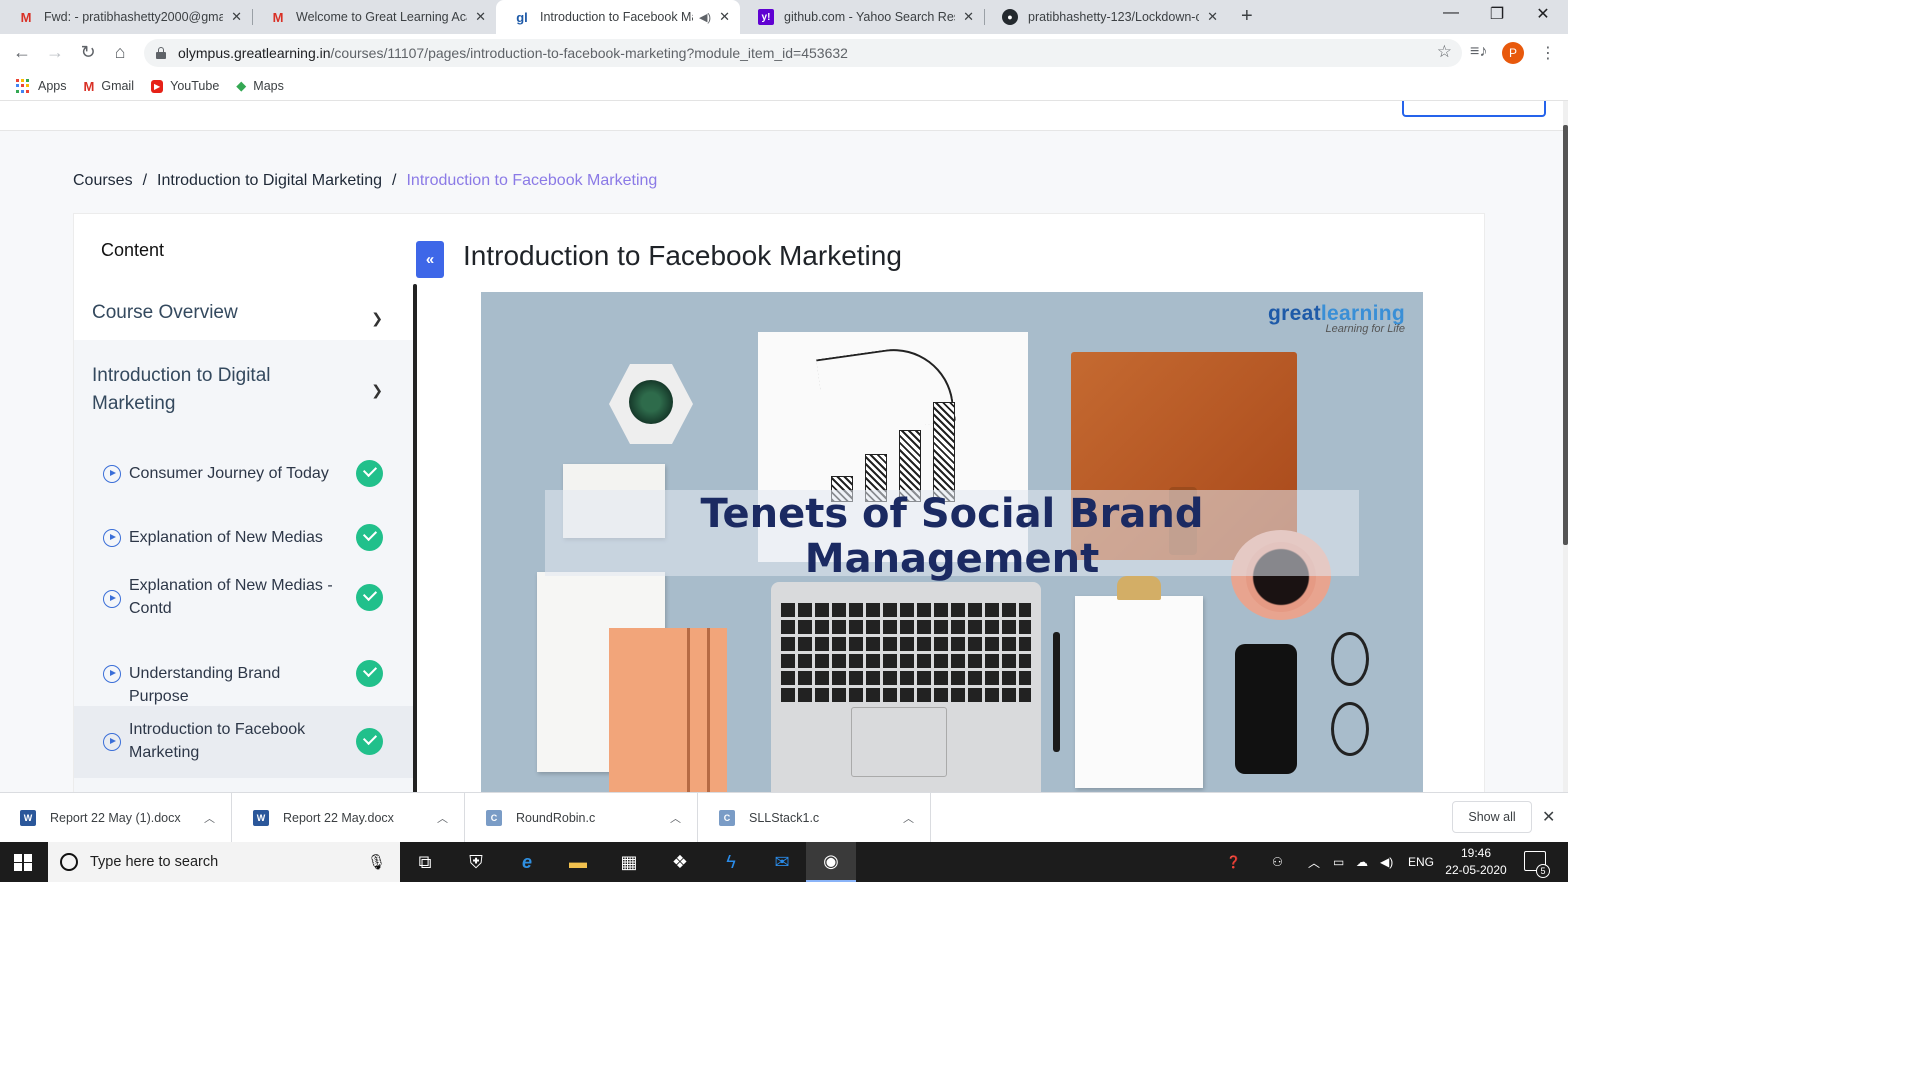 The image size is (1920, 1080). Describe the element at coordinates (680, 862) in the screenshot. I see `dropbox-icon: ❖` at that location.